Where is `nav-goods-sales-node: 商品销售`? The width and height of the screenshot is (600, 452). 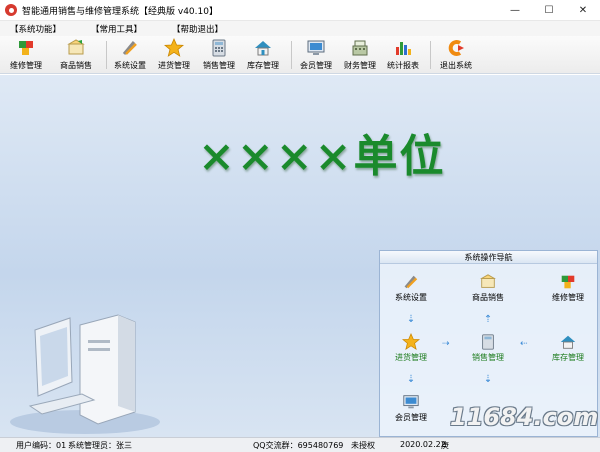 nav-goods-sales-node: 商品销售 is located at coordinates (488, 288).